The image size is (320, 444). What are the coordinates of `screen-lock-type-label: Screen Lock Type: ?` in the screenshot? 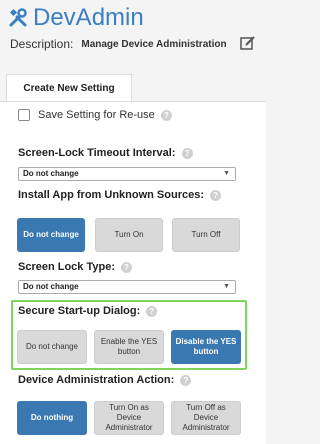 It's located at (75, 267).